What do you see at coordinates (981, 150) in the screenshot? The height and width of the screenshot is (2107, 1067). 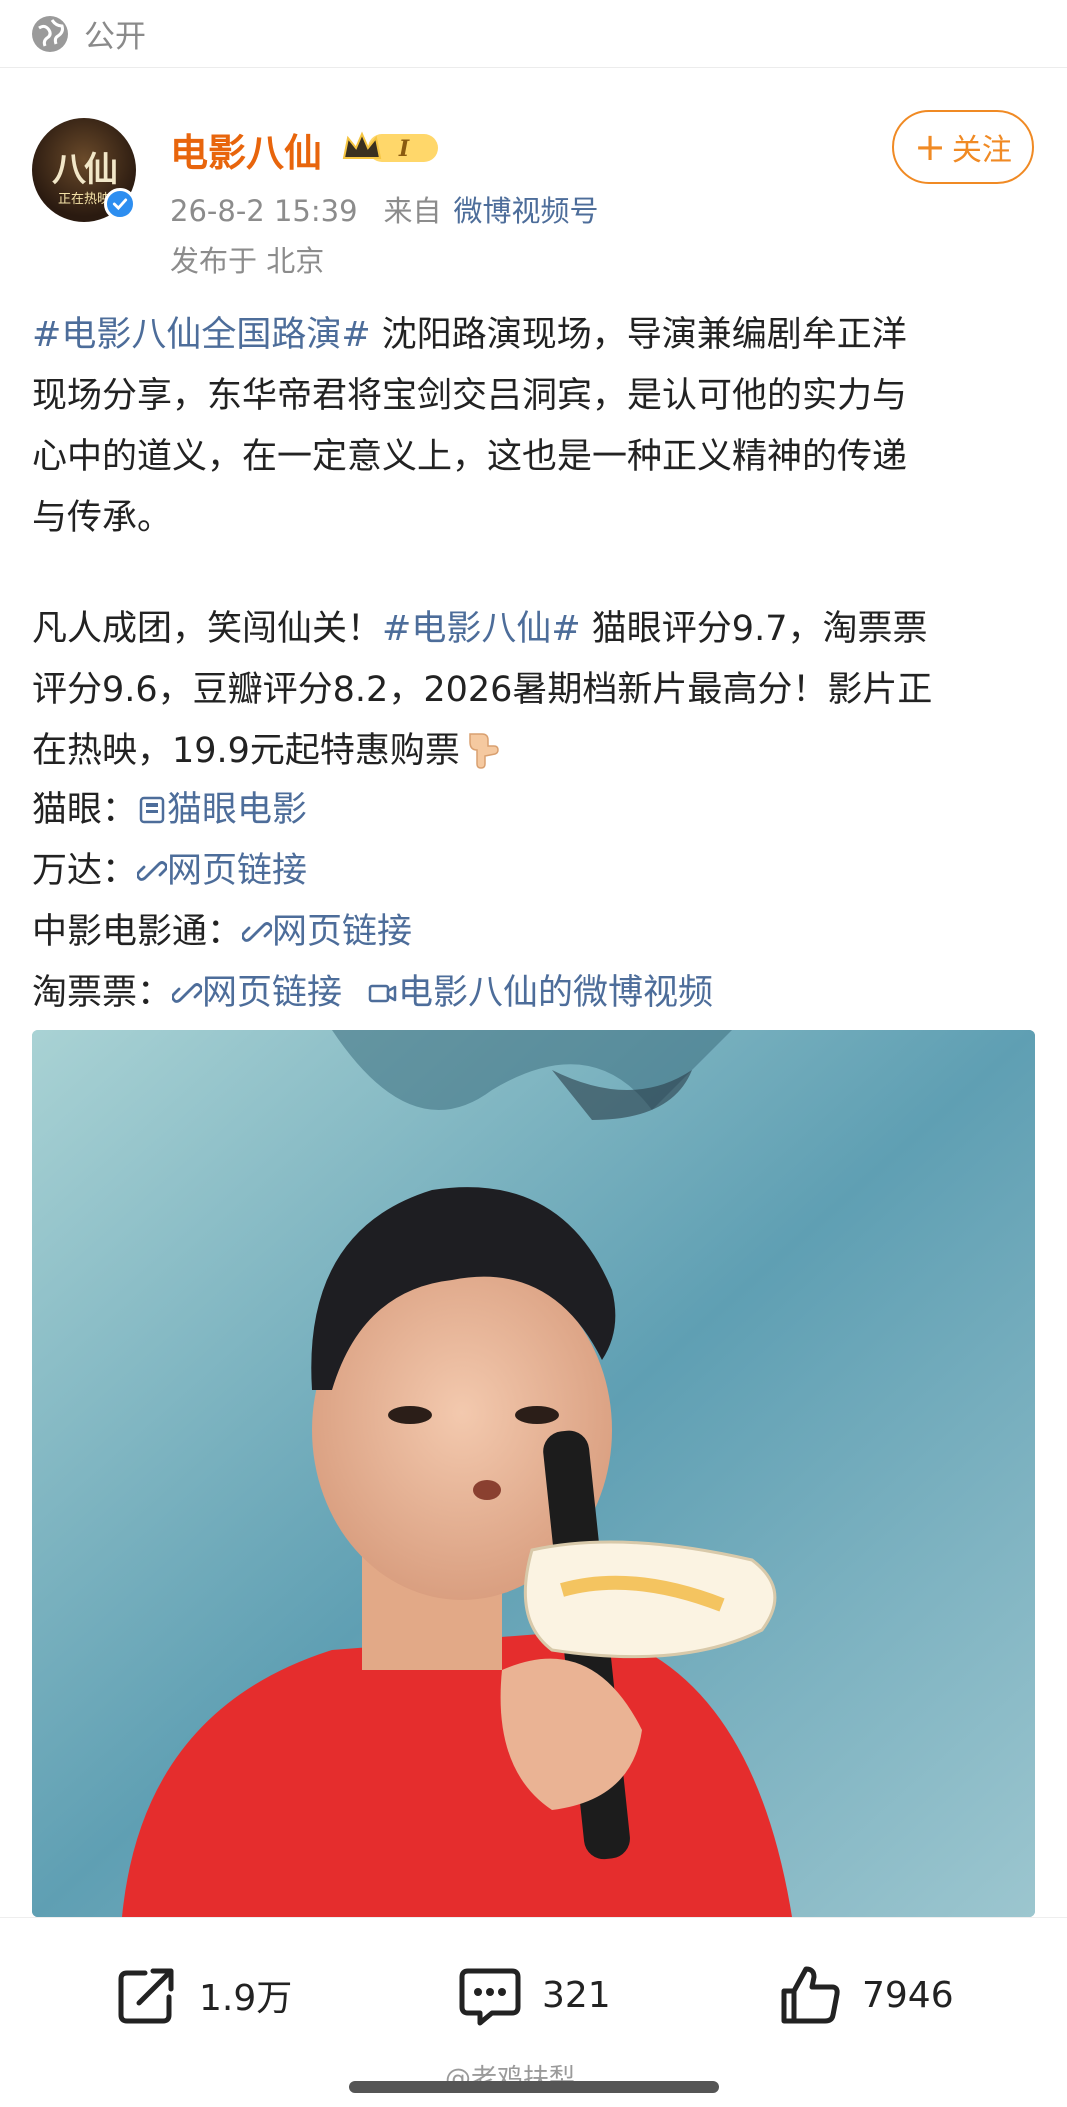 I see `follow-label: 关注` at bounding box center [981, 150].